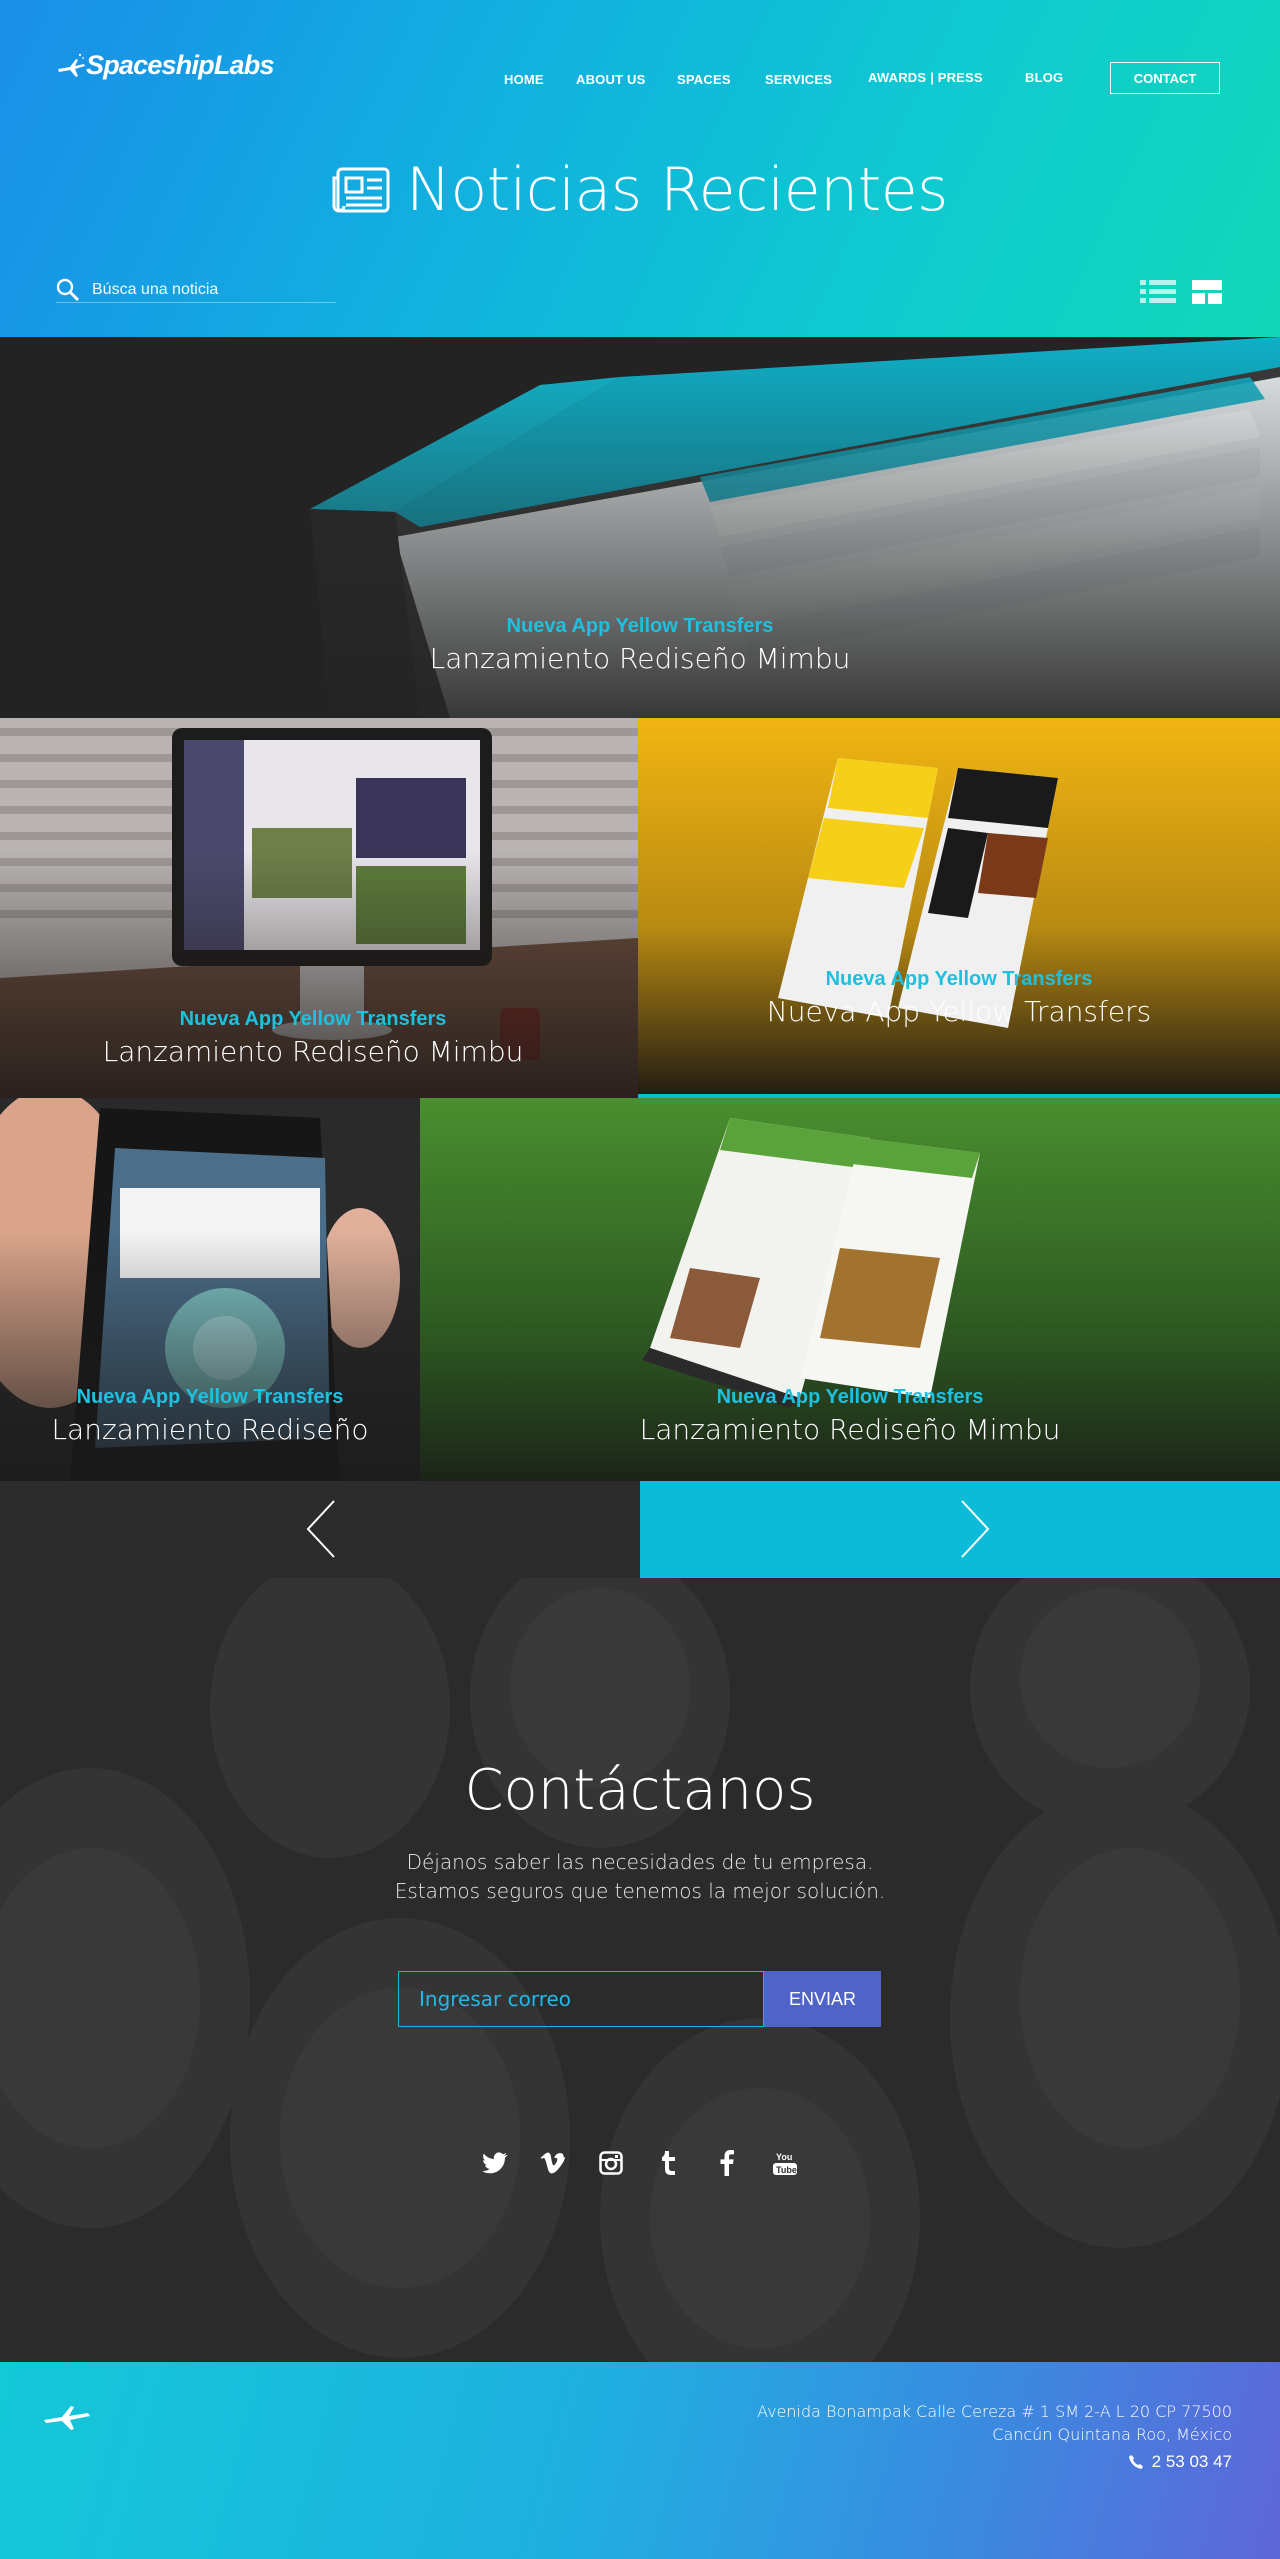 The width and height of the screenshot is (1280, 2559). Describe the element at coordinates (210, 1429) in the screenshot. I see `tile-title: Lanzamiento Rediseño` at that location.